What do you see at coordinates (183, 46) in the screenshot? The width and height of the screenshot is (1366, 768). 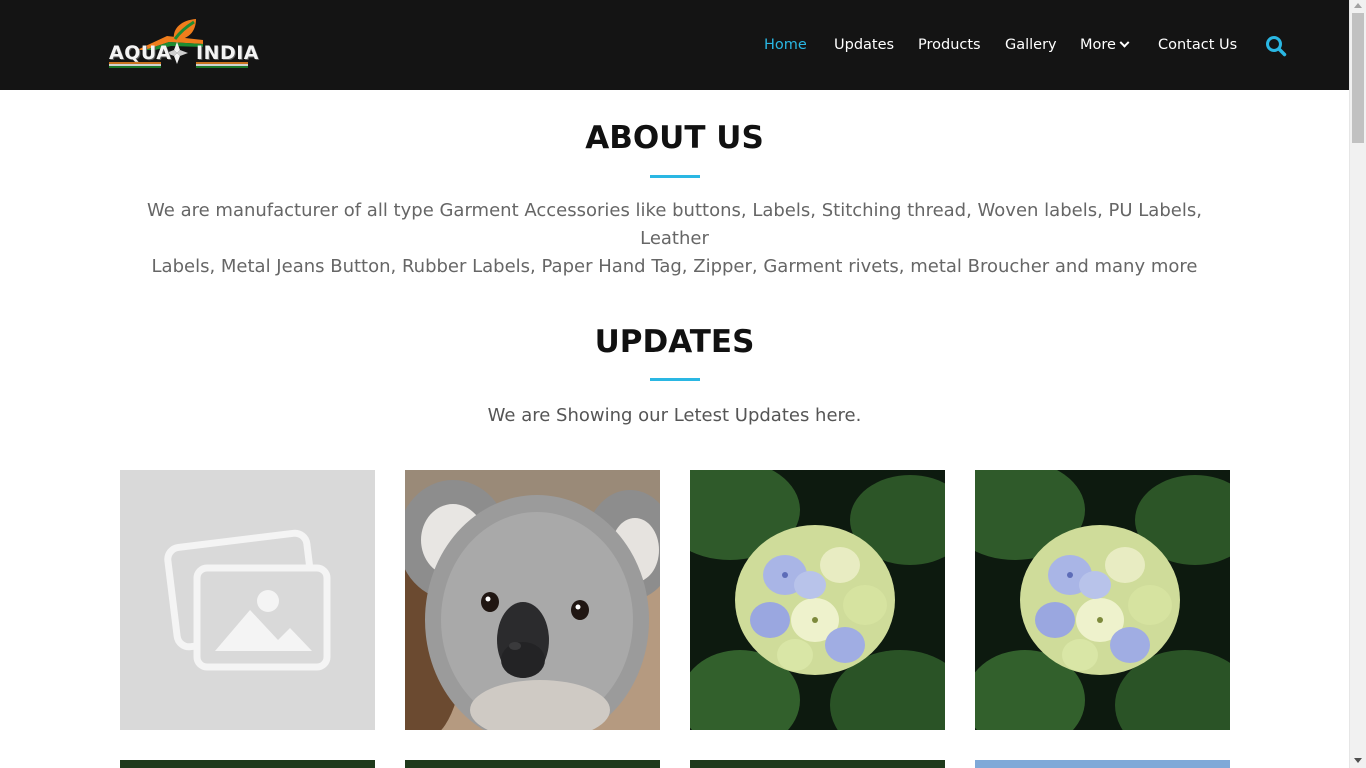 I see `site-logo: AQUA INDIA` at bounding box center [183, 46].